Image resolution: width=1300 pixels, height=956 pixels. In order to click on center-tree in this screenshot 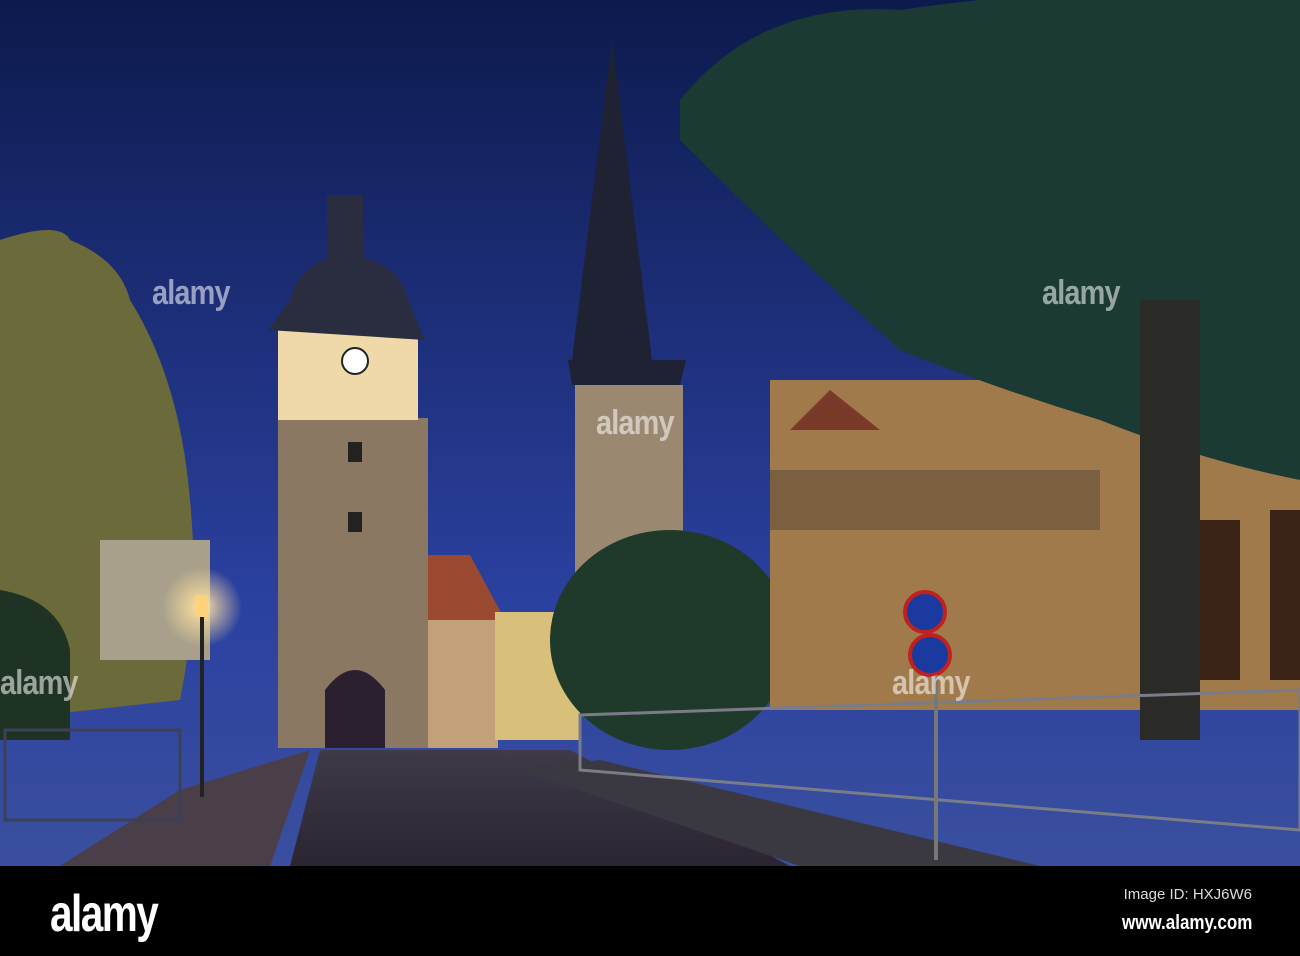, I will do `click(670, 640)`.